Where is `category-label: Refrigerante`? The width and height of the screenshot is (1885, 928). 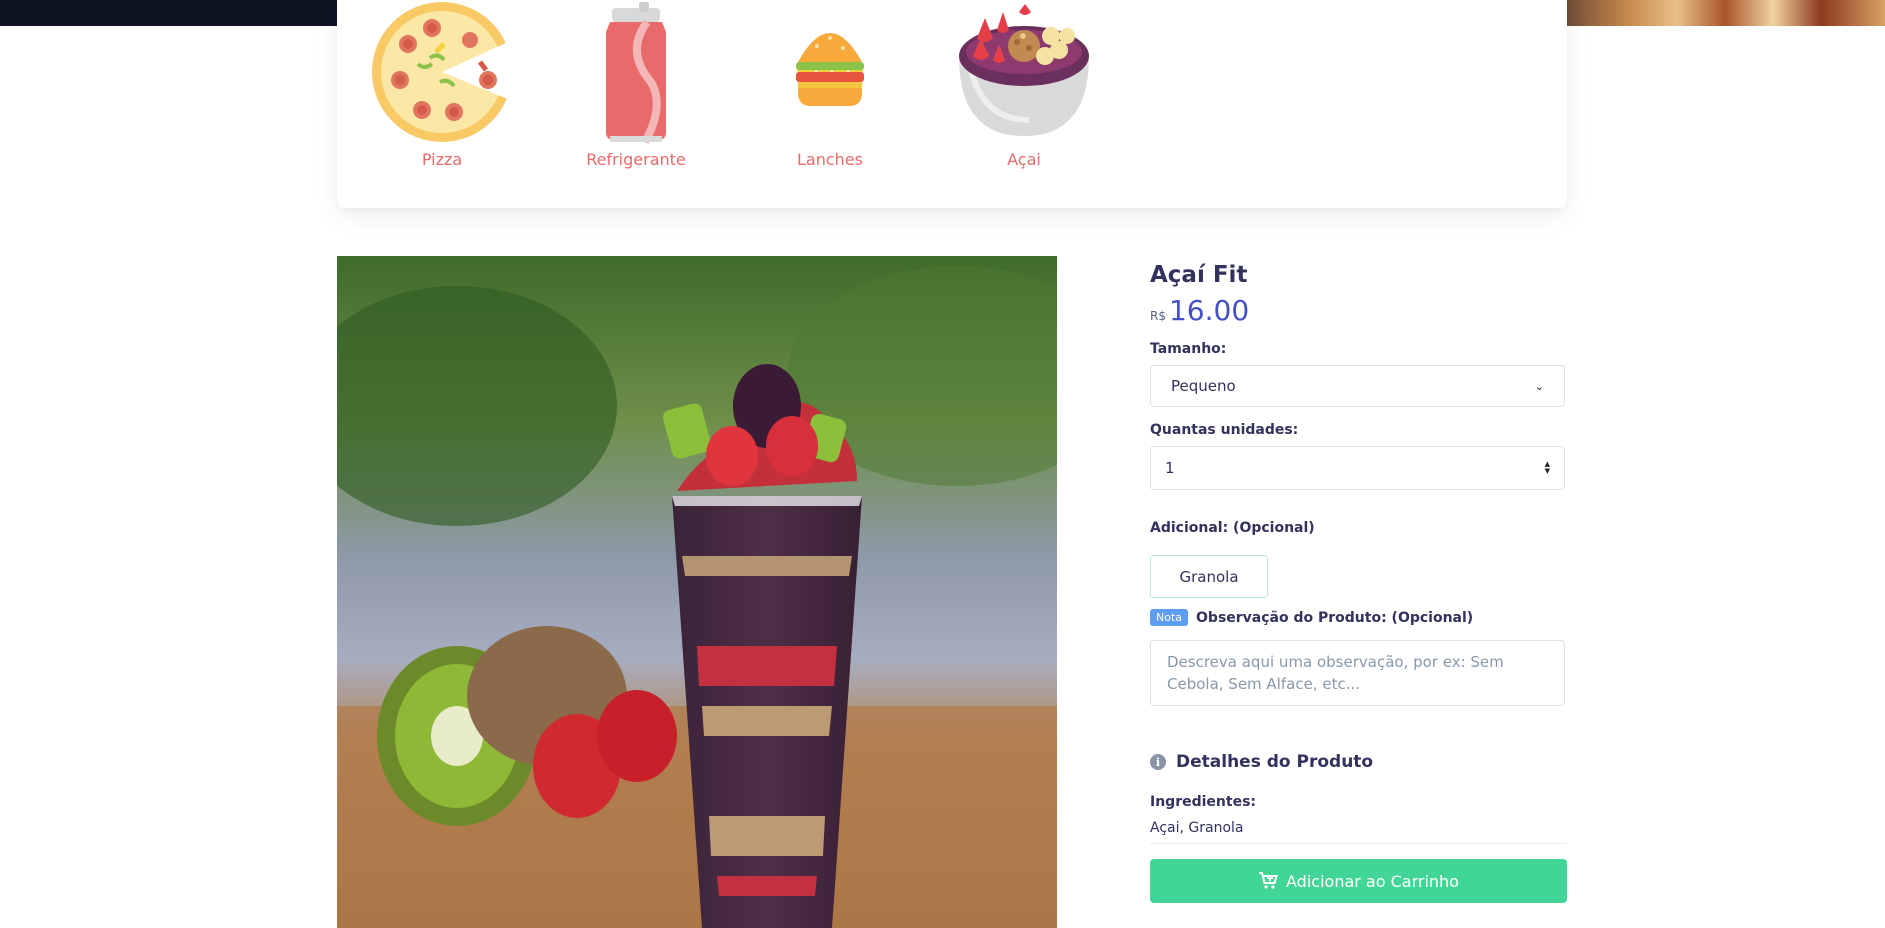
category-label: Refrigerante is located at coordinates (636, 159).